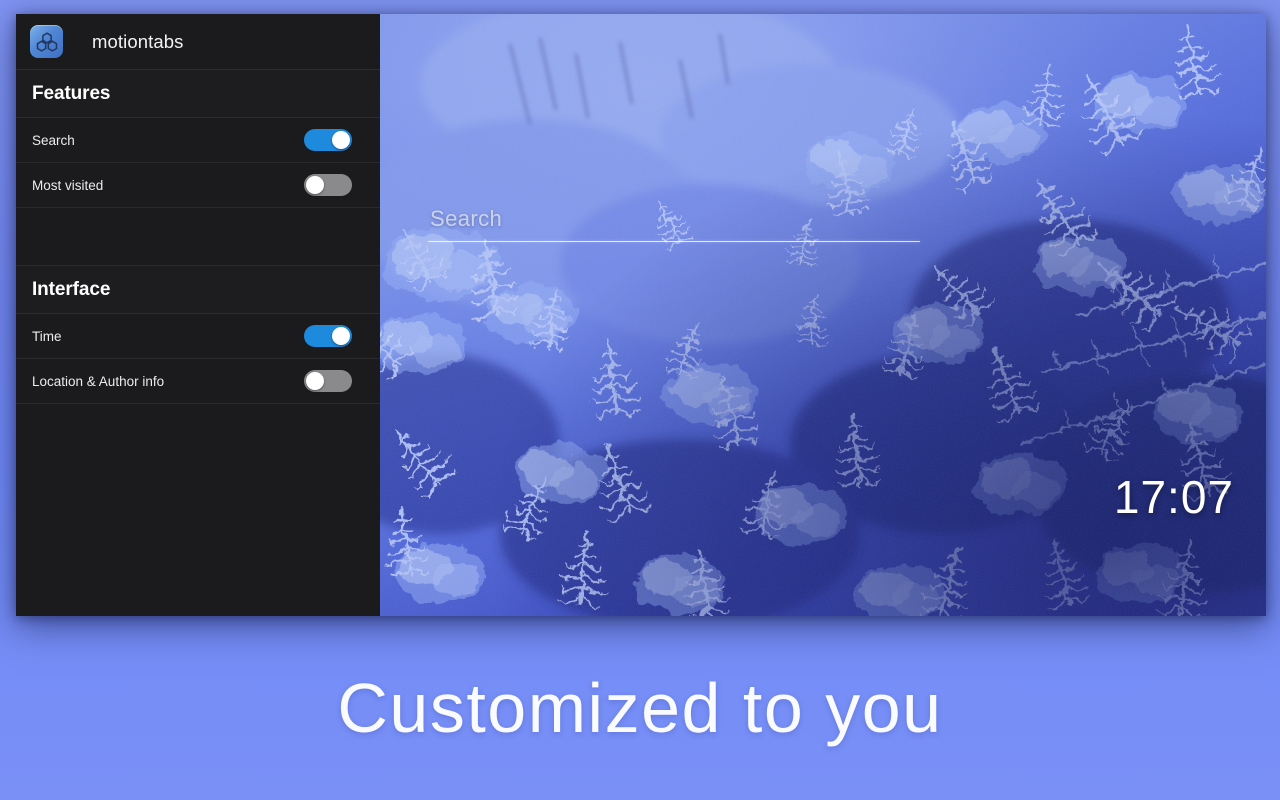 This screenshot has width=1280, height=800. I want to click on setting-row-time: Time, so click(198, 336).